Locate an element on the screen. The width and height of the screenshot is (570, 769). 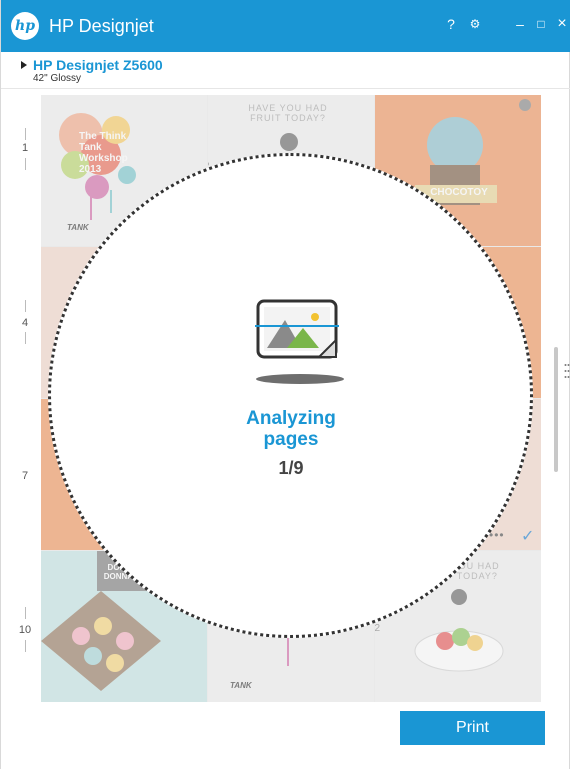
hp-logo: hp is located at coordinates (25, 26).